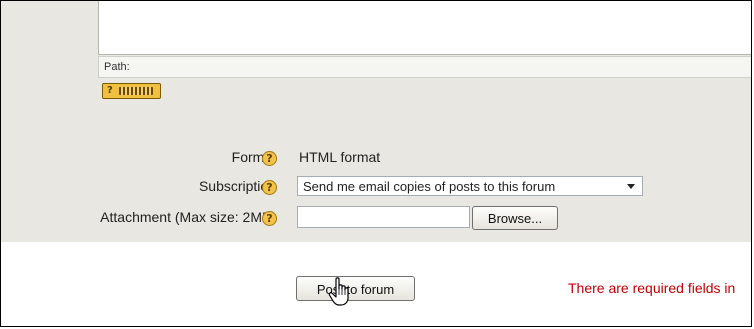 The height and width of the screenshot is (329, 754). Describe the element at coordinates (117, 67) in the screenshot. I see `path-label: Path:` at that location.